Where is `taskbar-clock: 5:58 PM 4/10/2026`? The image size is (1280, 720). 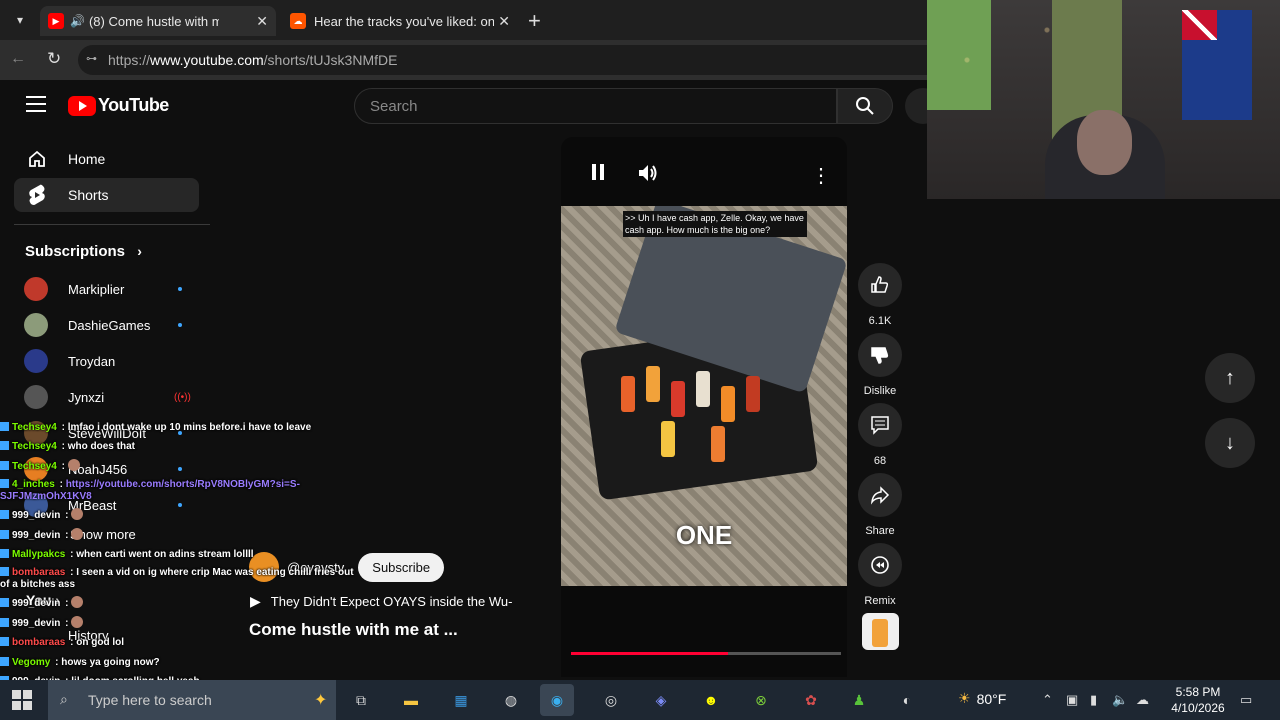
taskbar-clock: 5:58 PM 4/10/2026 is located at coordinates (1198, 700).